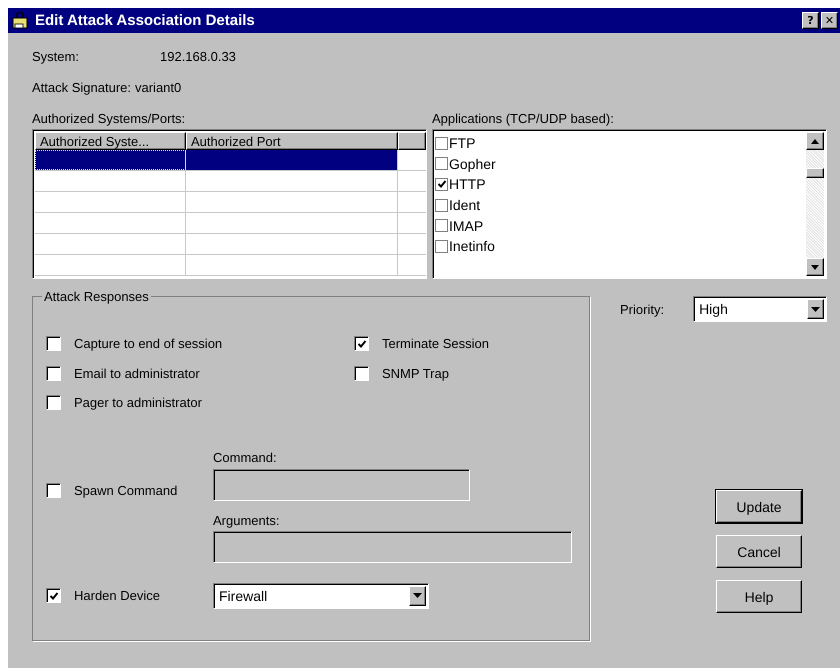 This screenshot has width=840, height=668. What do you see at coordinates (472, 164) in the screenshot?
I see `application-label: Gopher` at bounding box center [472, 164].